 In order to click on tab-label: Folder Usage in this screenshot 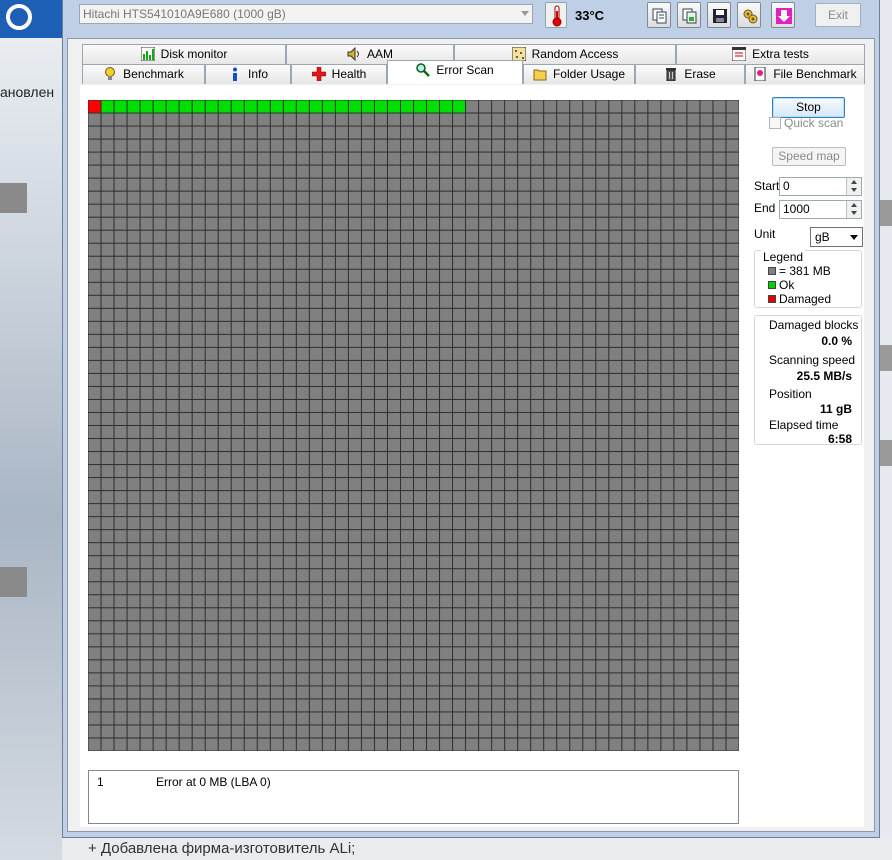, I will do `click(589, 74)`.